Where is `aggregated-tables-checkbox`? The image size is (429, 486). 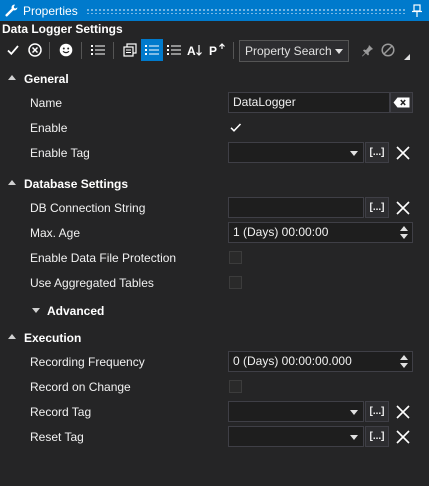 aggregated-tables-checkbox is located at coordinates (235, 282).